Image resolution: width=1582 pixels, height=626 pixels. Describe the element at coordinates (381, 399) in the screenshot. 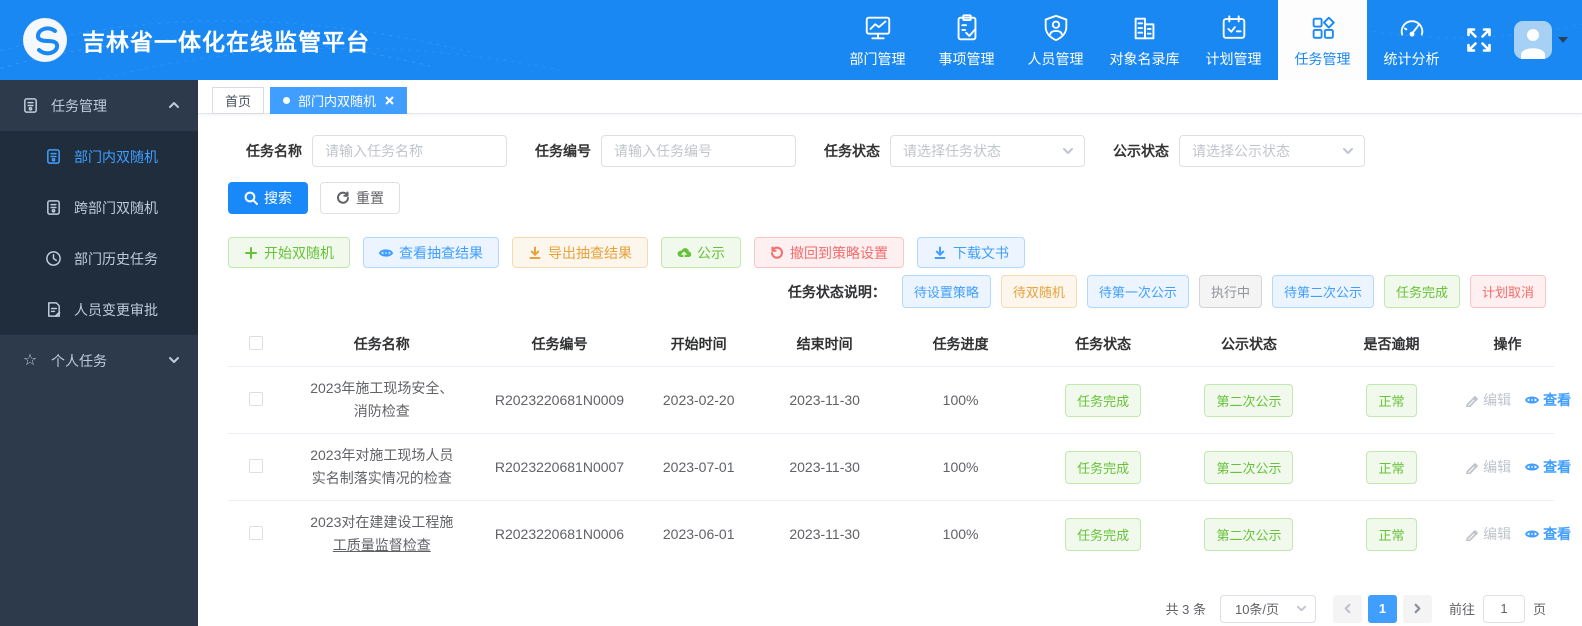

I see `task-name-cell: 2023年施工现场安全、 消防检查` at that location.